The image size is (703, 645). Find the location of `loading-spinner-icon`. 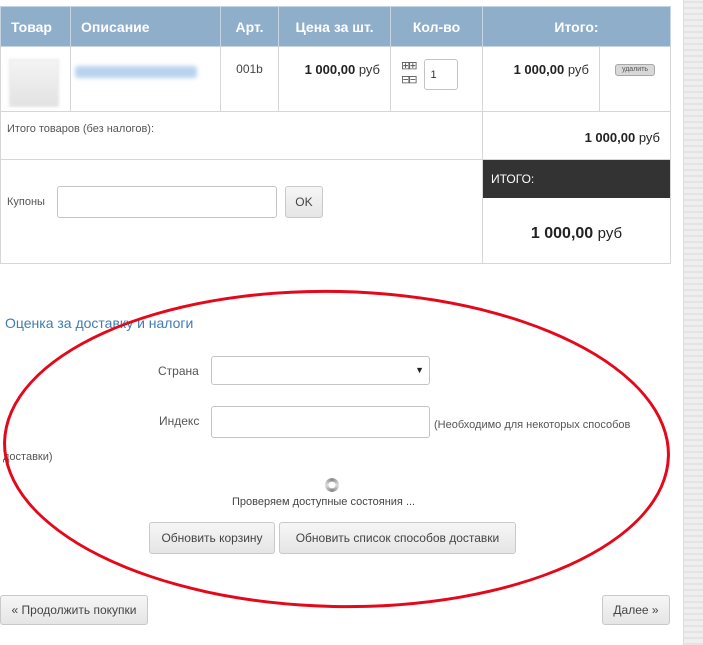

loading-spinner-icon is located at coordinates (332, 485).